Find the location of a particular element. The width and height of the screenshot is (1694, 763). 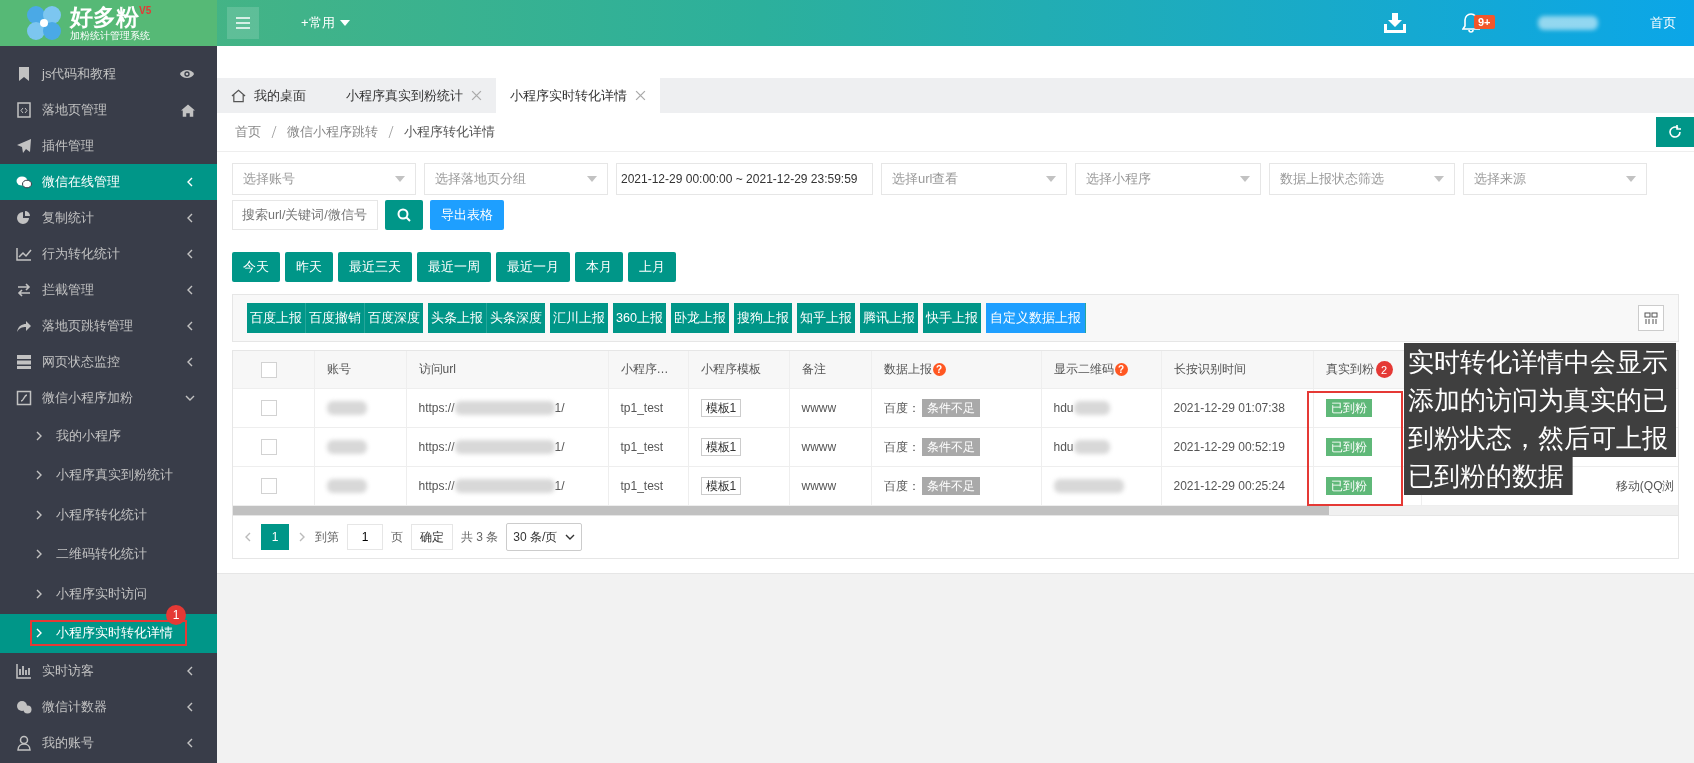

select-field: 选择落地页分组 is located at coordinates (516, 179).